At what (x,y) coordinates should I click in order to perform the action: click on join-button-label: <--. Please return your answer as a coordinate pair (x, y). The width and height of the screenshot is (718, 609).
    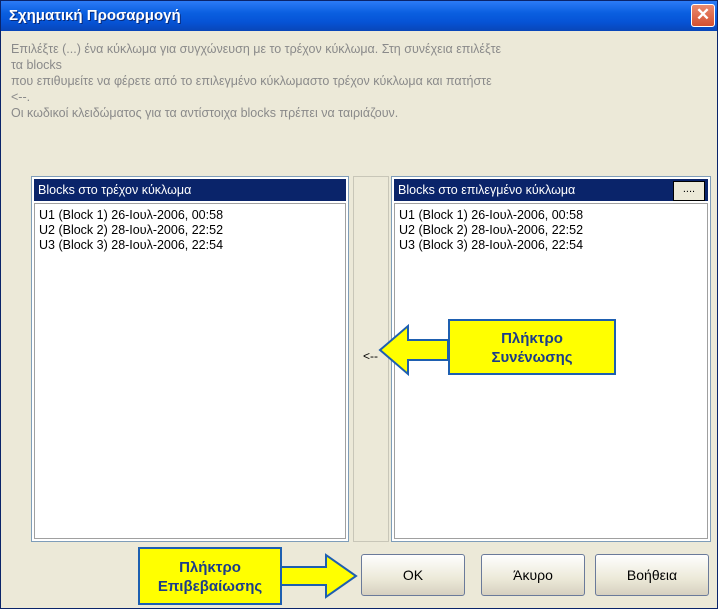
    Looking at the image, I should click on (370, 356).